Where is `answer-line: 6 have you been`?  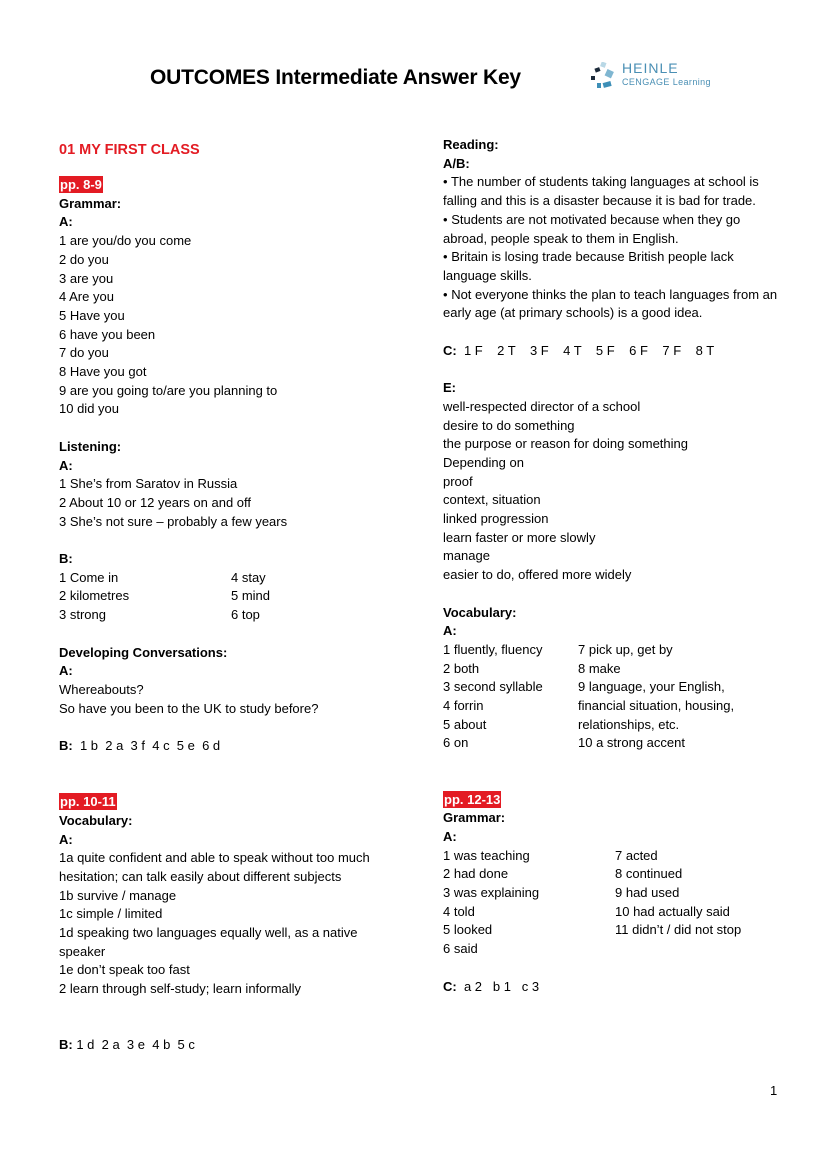
answer-line: 6 have you been is located at coordinates (107, 334).